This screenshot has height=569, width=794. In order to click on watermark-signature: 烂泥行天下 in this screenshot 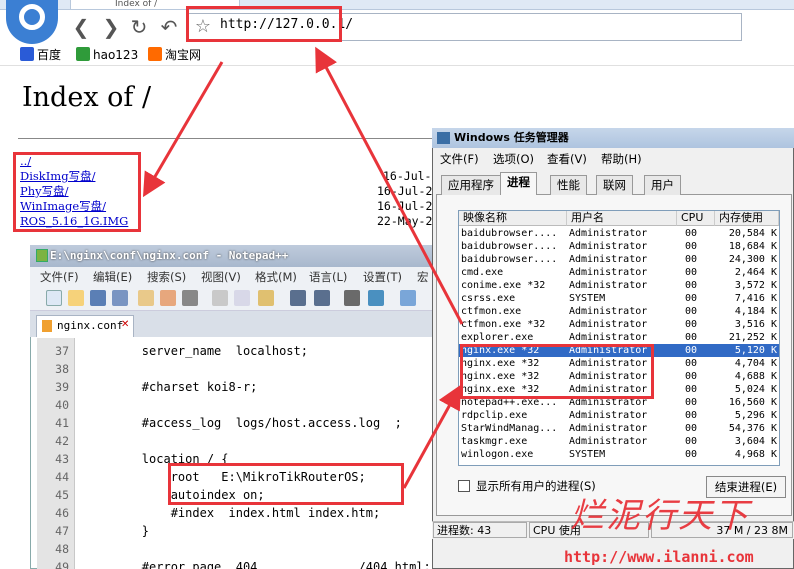, I will do `click(660, 516)`.